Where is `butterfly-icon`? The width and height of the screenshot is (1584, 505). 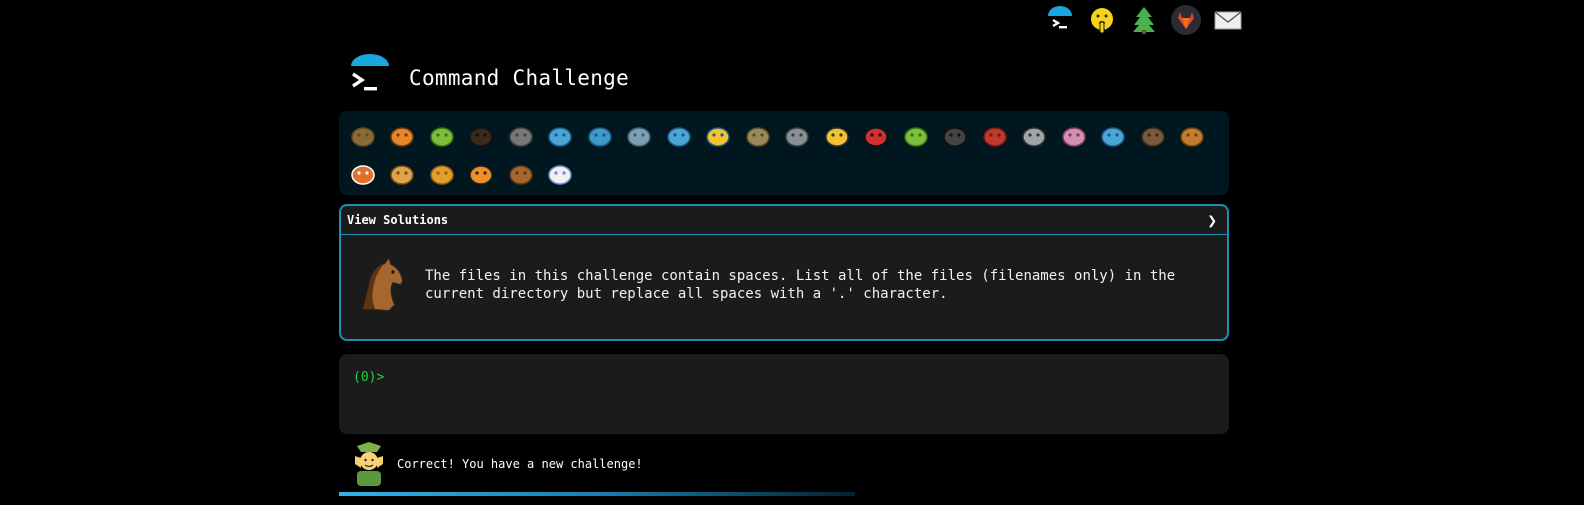 butterfly-icon is located at coordinates (403, 136).